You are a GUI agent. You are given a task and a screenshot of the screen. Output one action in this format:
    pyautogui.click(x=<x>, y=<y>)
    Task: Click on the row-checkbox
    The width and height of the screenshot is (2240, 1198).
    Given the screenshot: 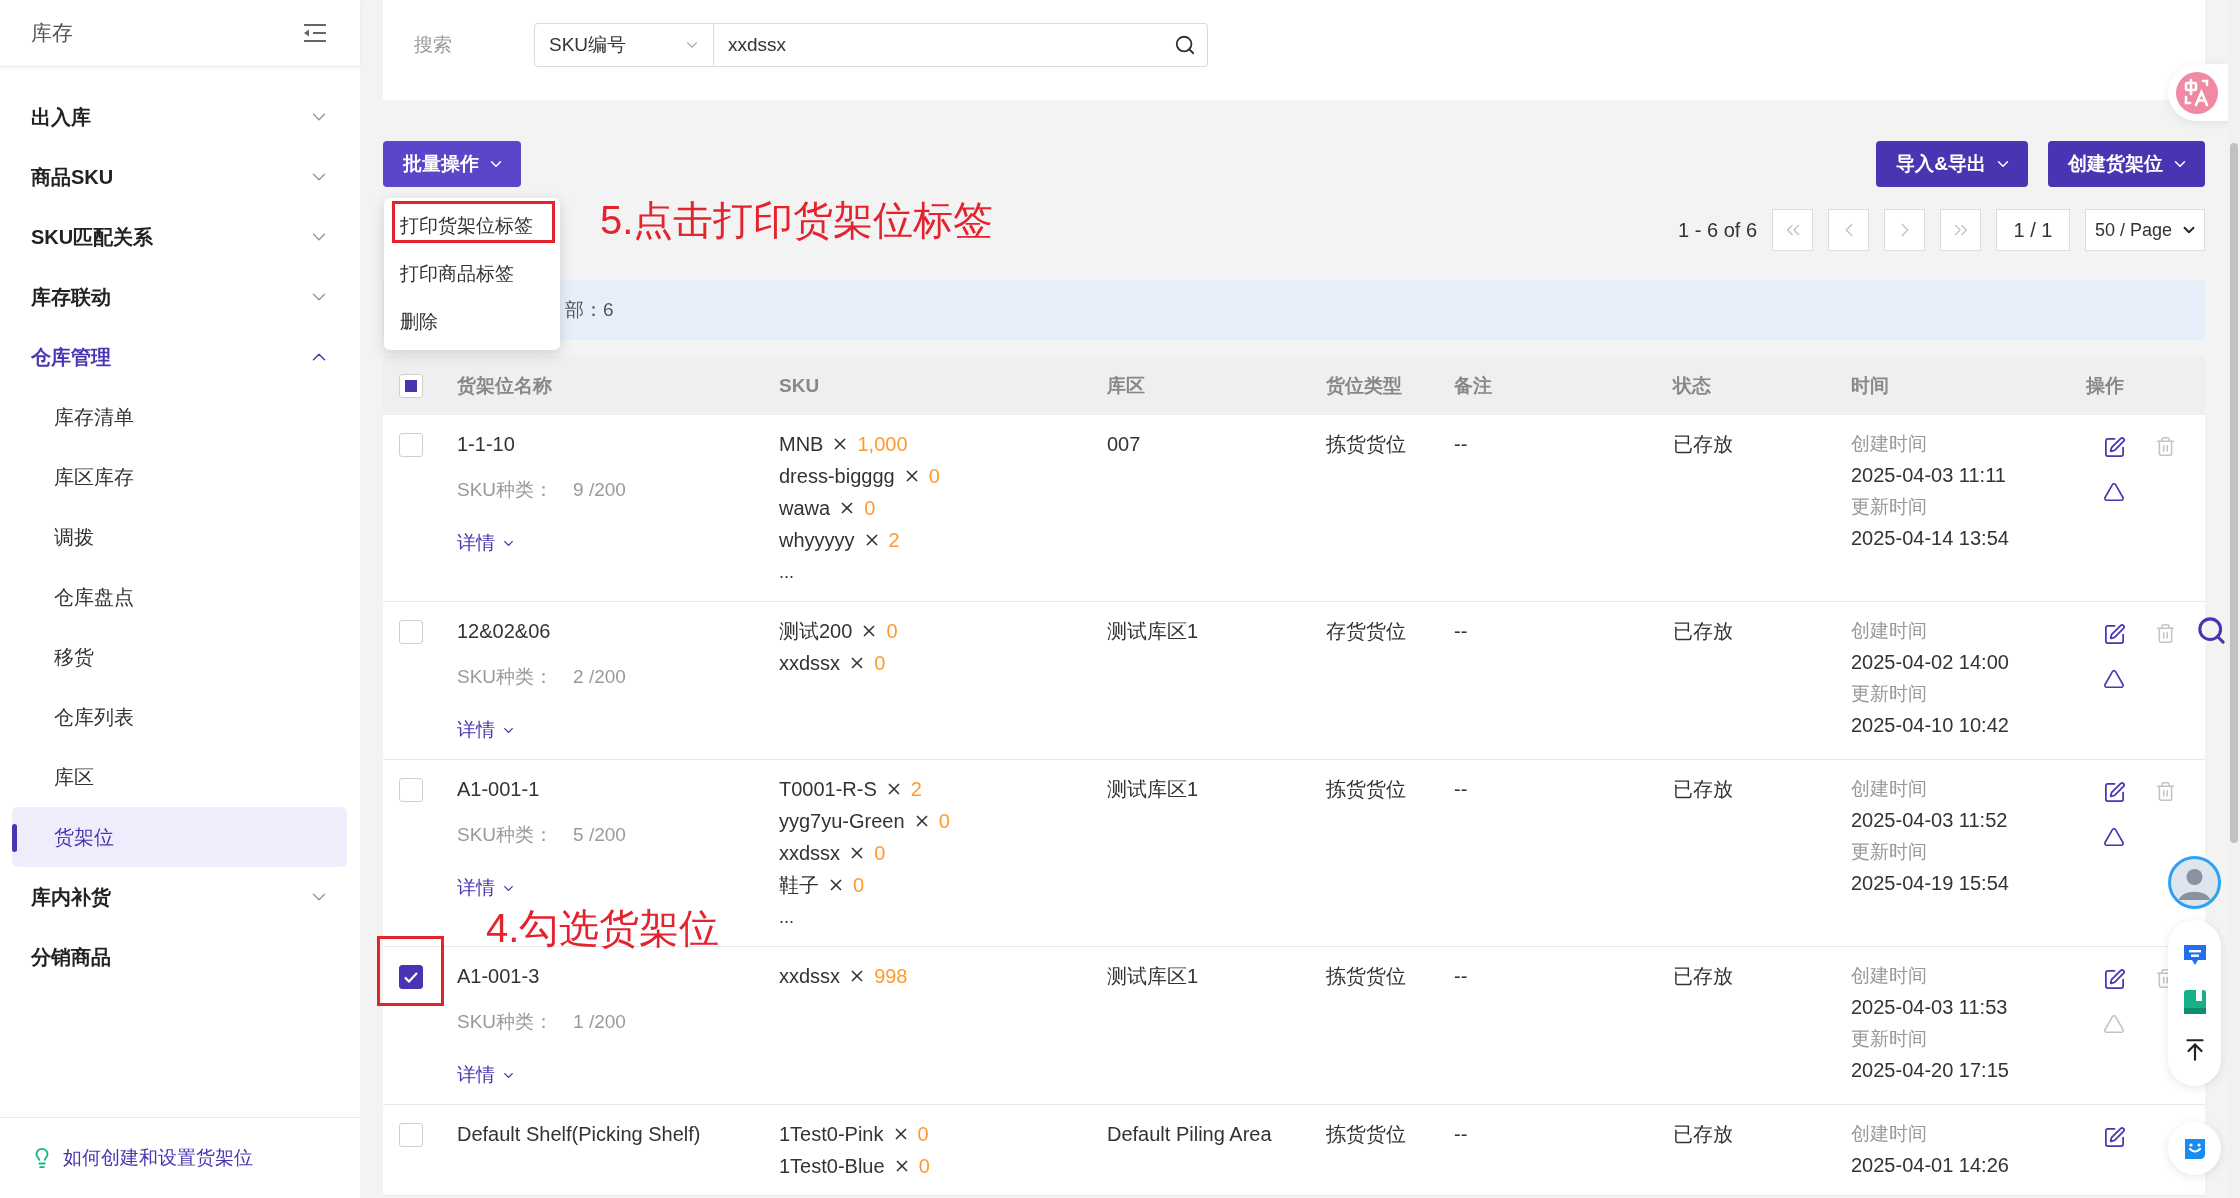 What is the action you would take?
    pyautogui.click(x=411, y=977)
    